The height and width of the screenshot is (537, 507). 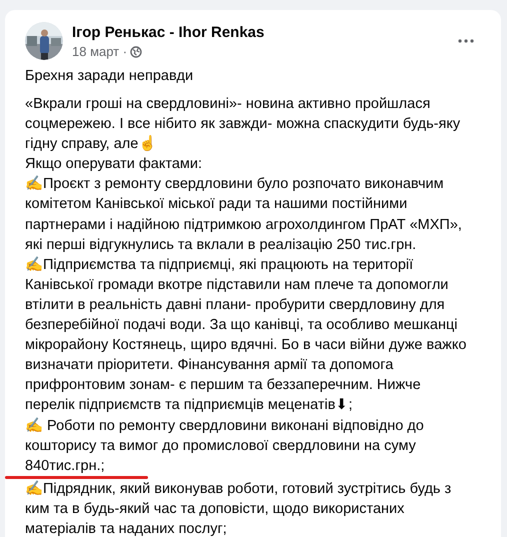 I want to click on globe-icon, so click(x=136, y=52).